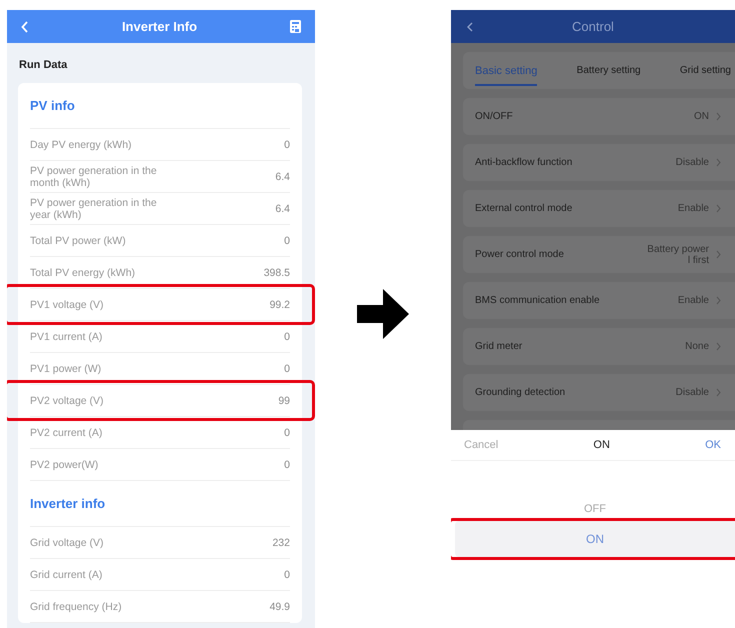 Image resolution: width=735 pixels, height=628 pixels. I want to click on data-label: PV2 current (A), so click(66, 432).